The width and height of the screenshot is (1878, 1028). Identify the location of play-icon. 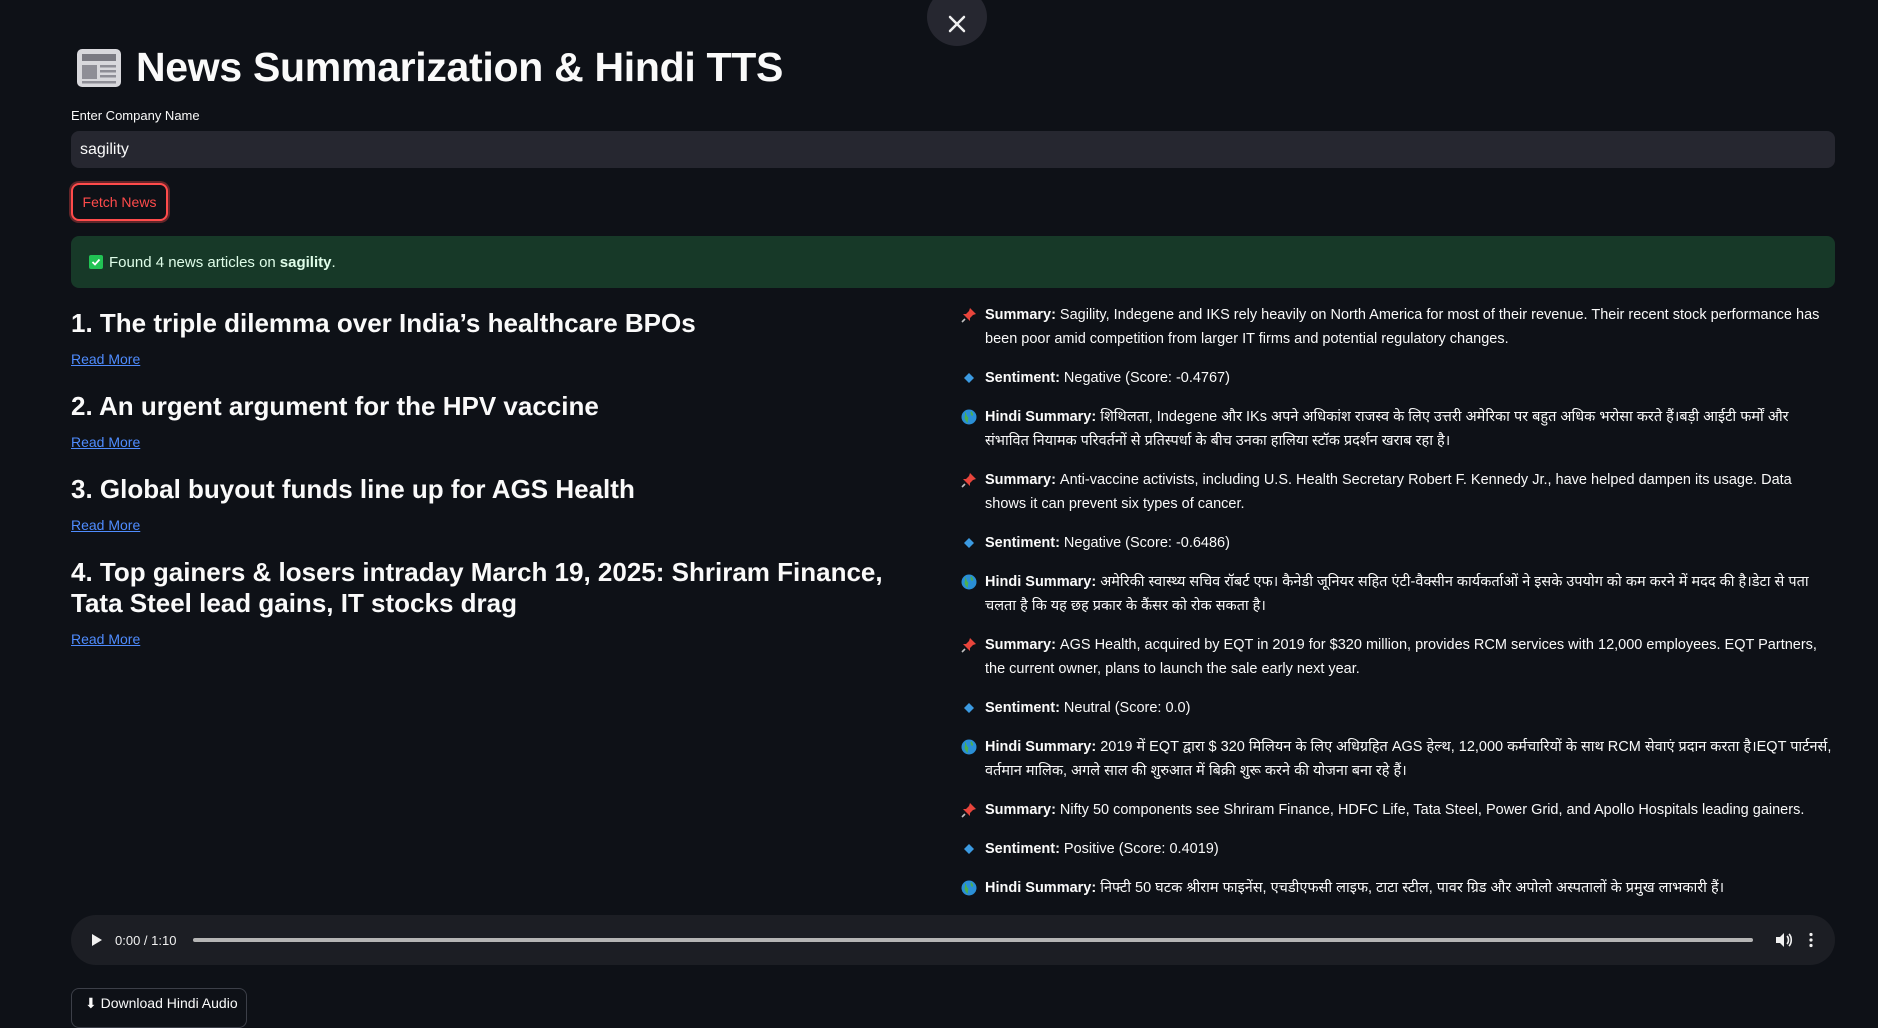
(97, 940).